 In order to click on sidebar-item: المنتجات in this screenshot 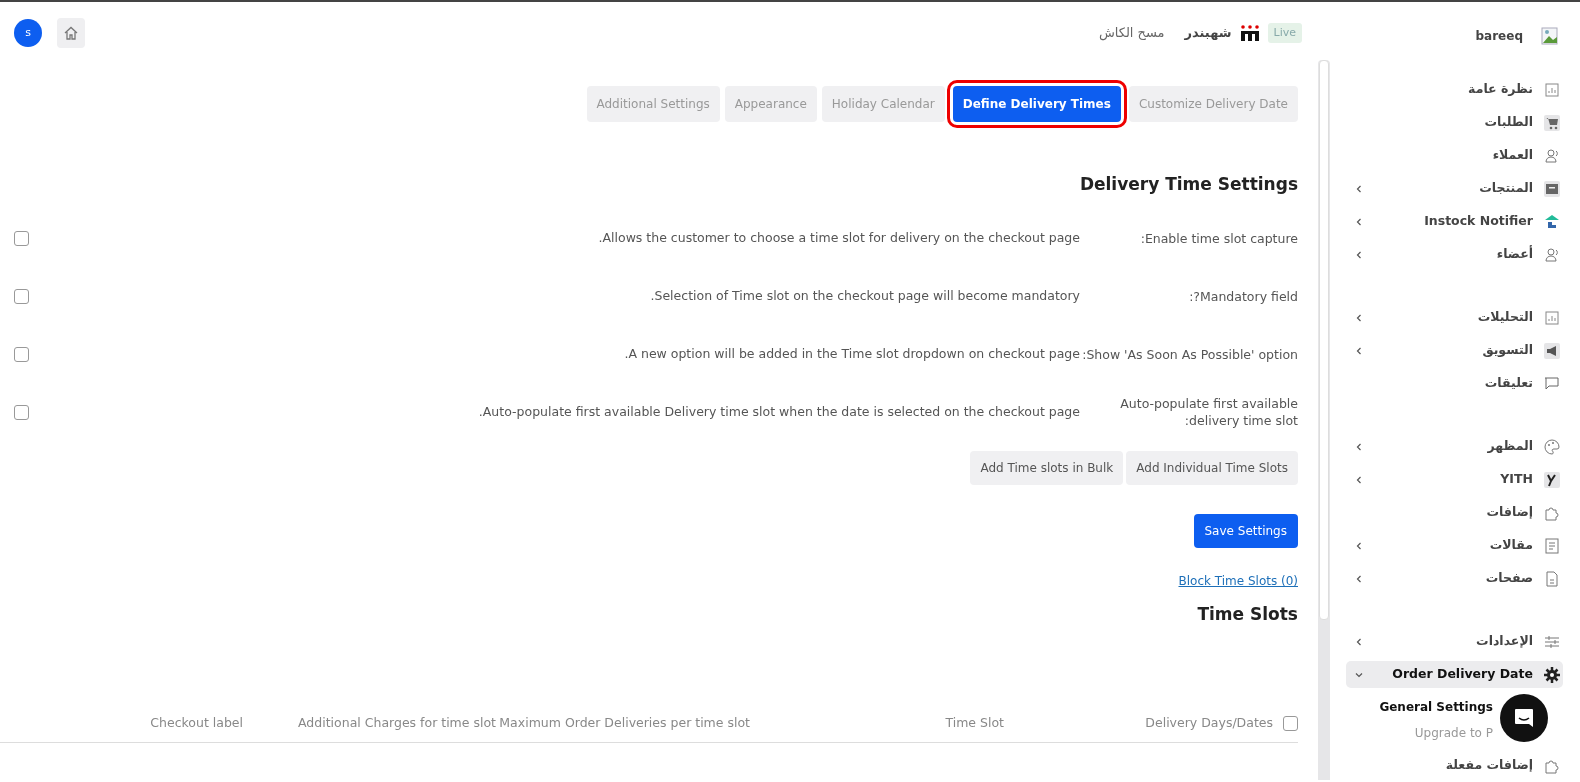, I will do `click(1454, 188)`.